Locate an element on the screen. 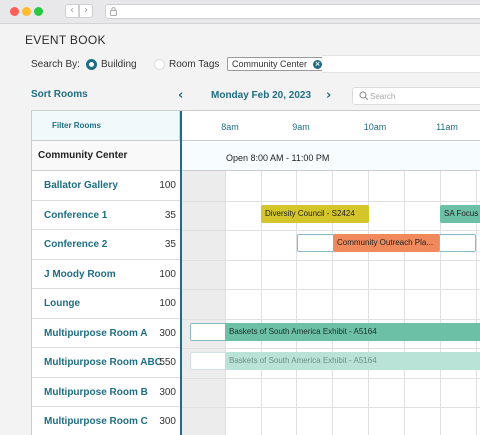 The image size is (480, 435). room-name: Multipurpose Room C is located at coordinates (96, 421).